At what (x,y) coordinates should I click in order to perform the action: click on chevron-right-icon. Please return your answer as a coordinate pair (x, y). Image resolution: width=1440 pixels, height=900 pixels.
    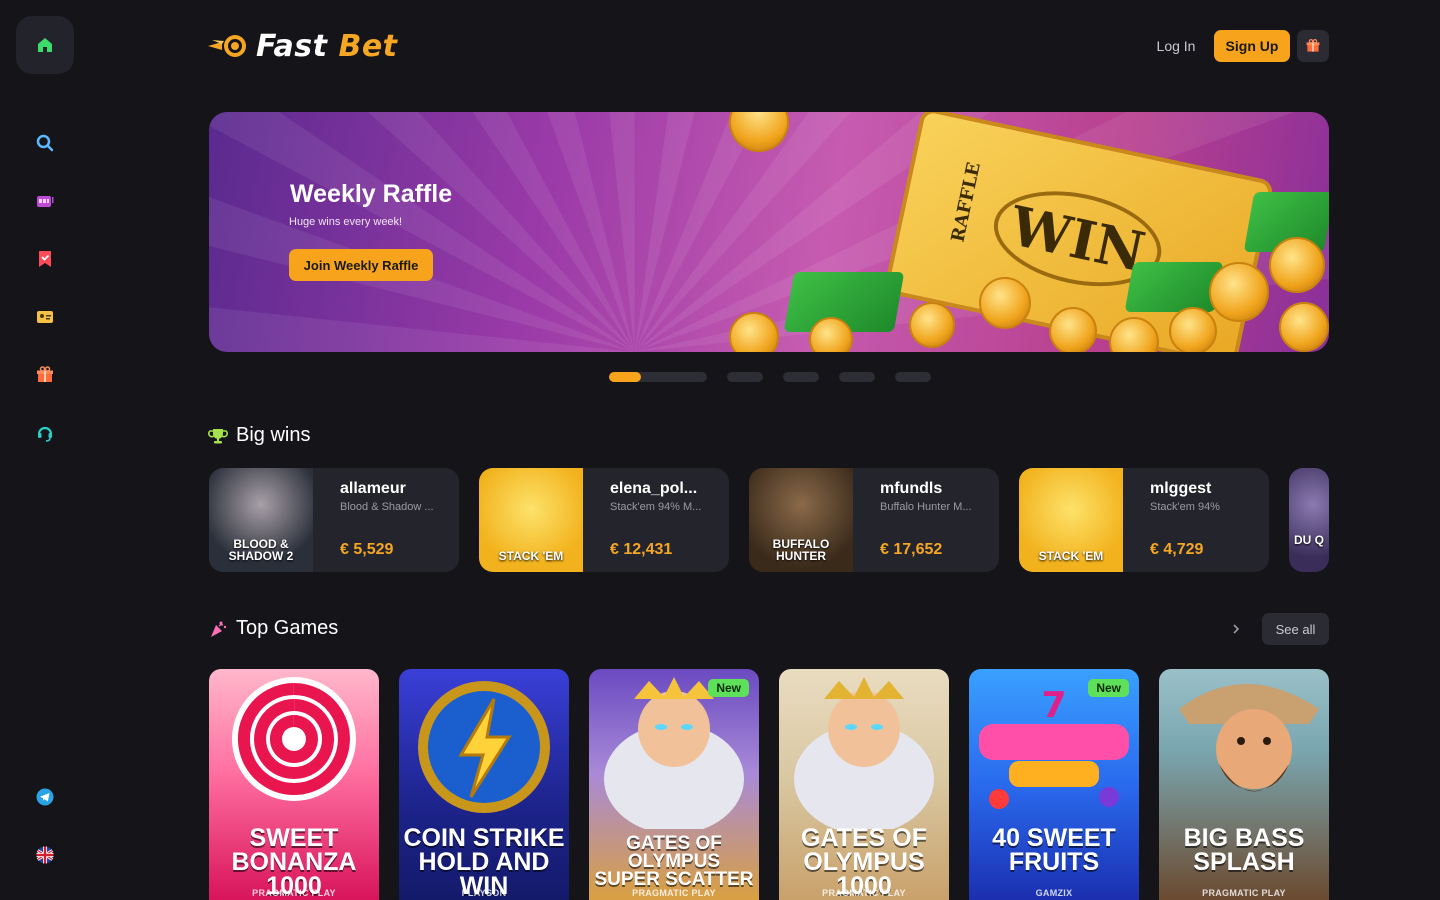
    Looking at the image, I should click on (1236, 629).